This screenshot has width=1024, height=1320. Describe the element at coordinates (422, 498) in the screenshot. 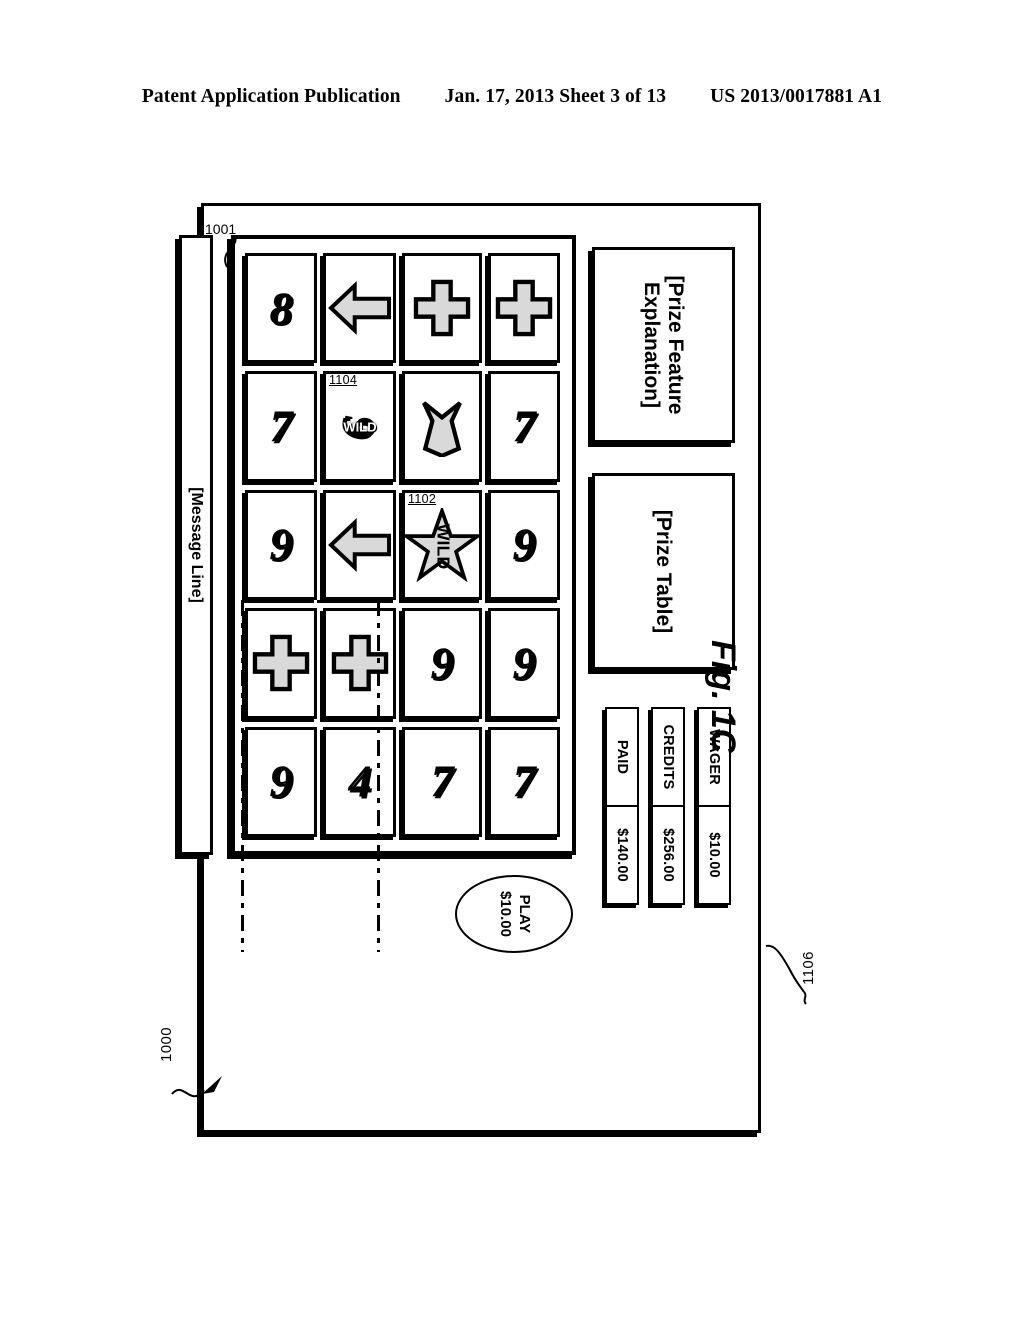

I see `reference-numeral-1102: 1102` at that location.